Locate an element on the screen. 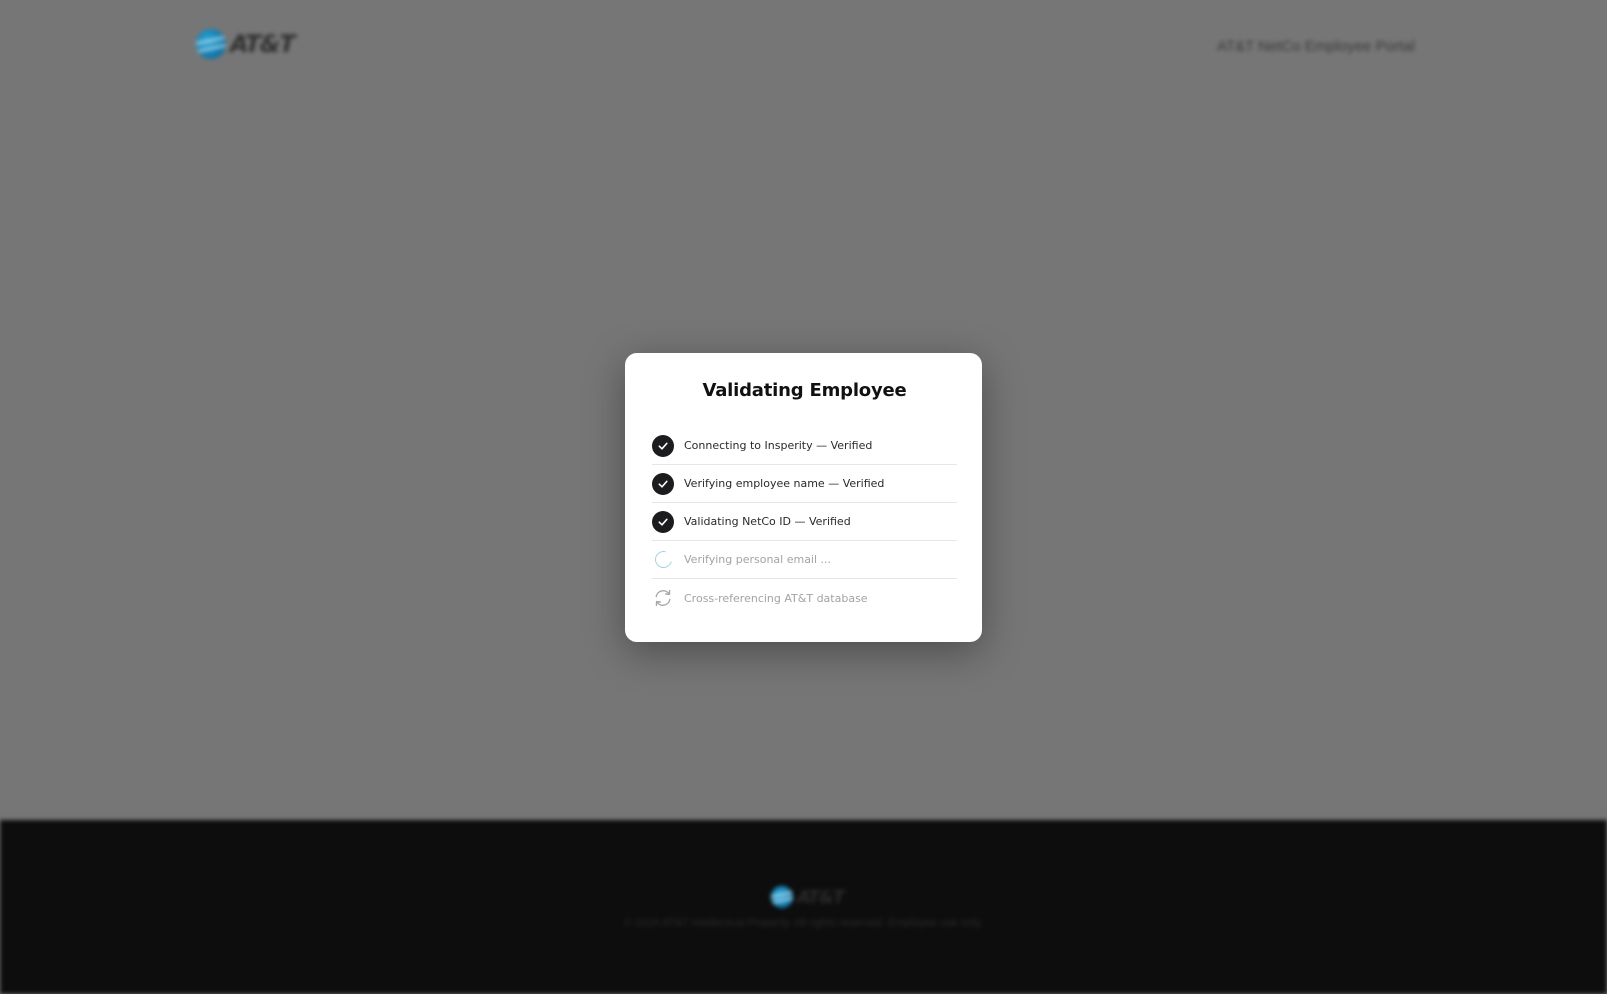  step-connecting-insperity: Connecting to Insperity — Verified is located at coordinates (804, 446).